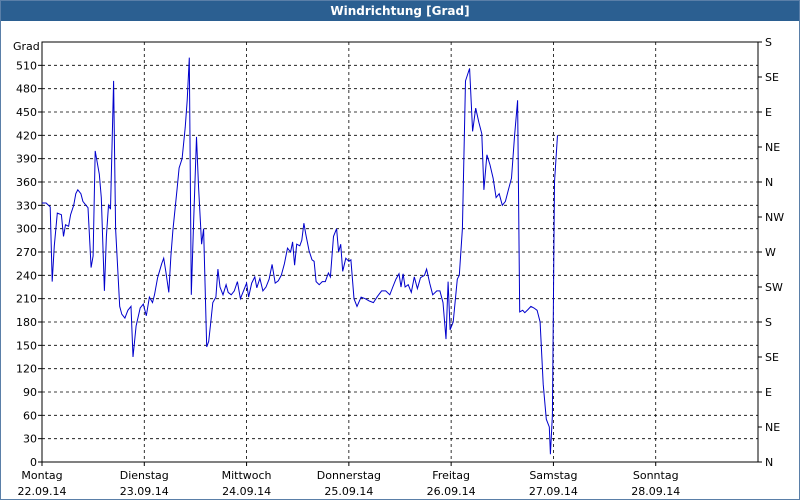 Image resolution: width=800 pixels, height=500 pixels. I want to click on x-date-label: 28.09.14, so click(655, 491).